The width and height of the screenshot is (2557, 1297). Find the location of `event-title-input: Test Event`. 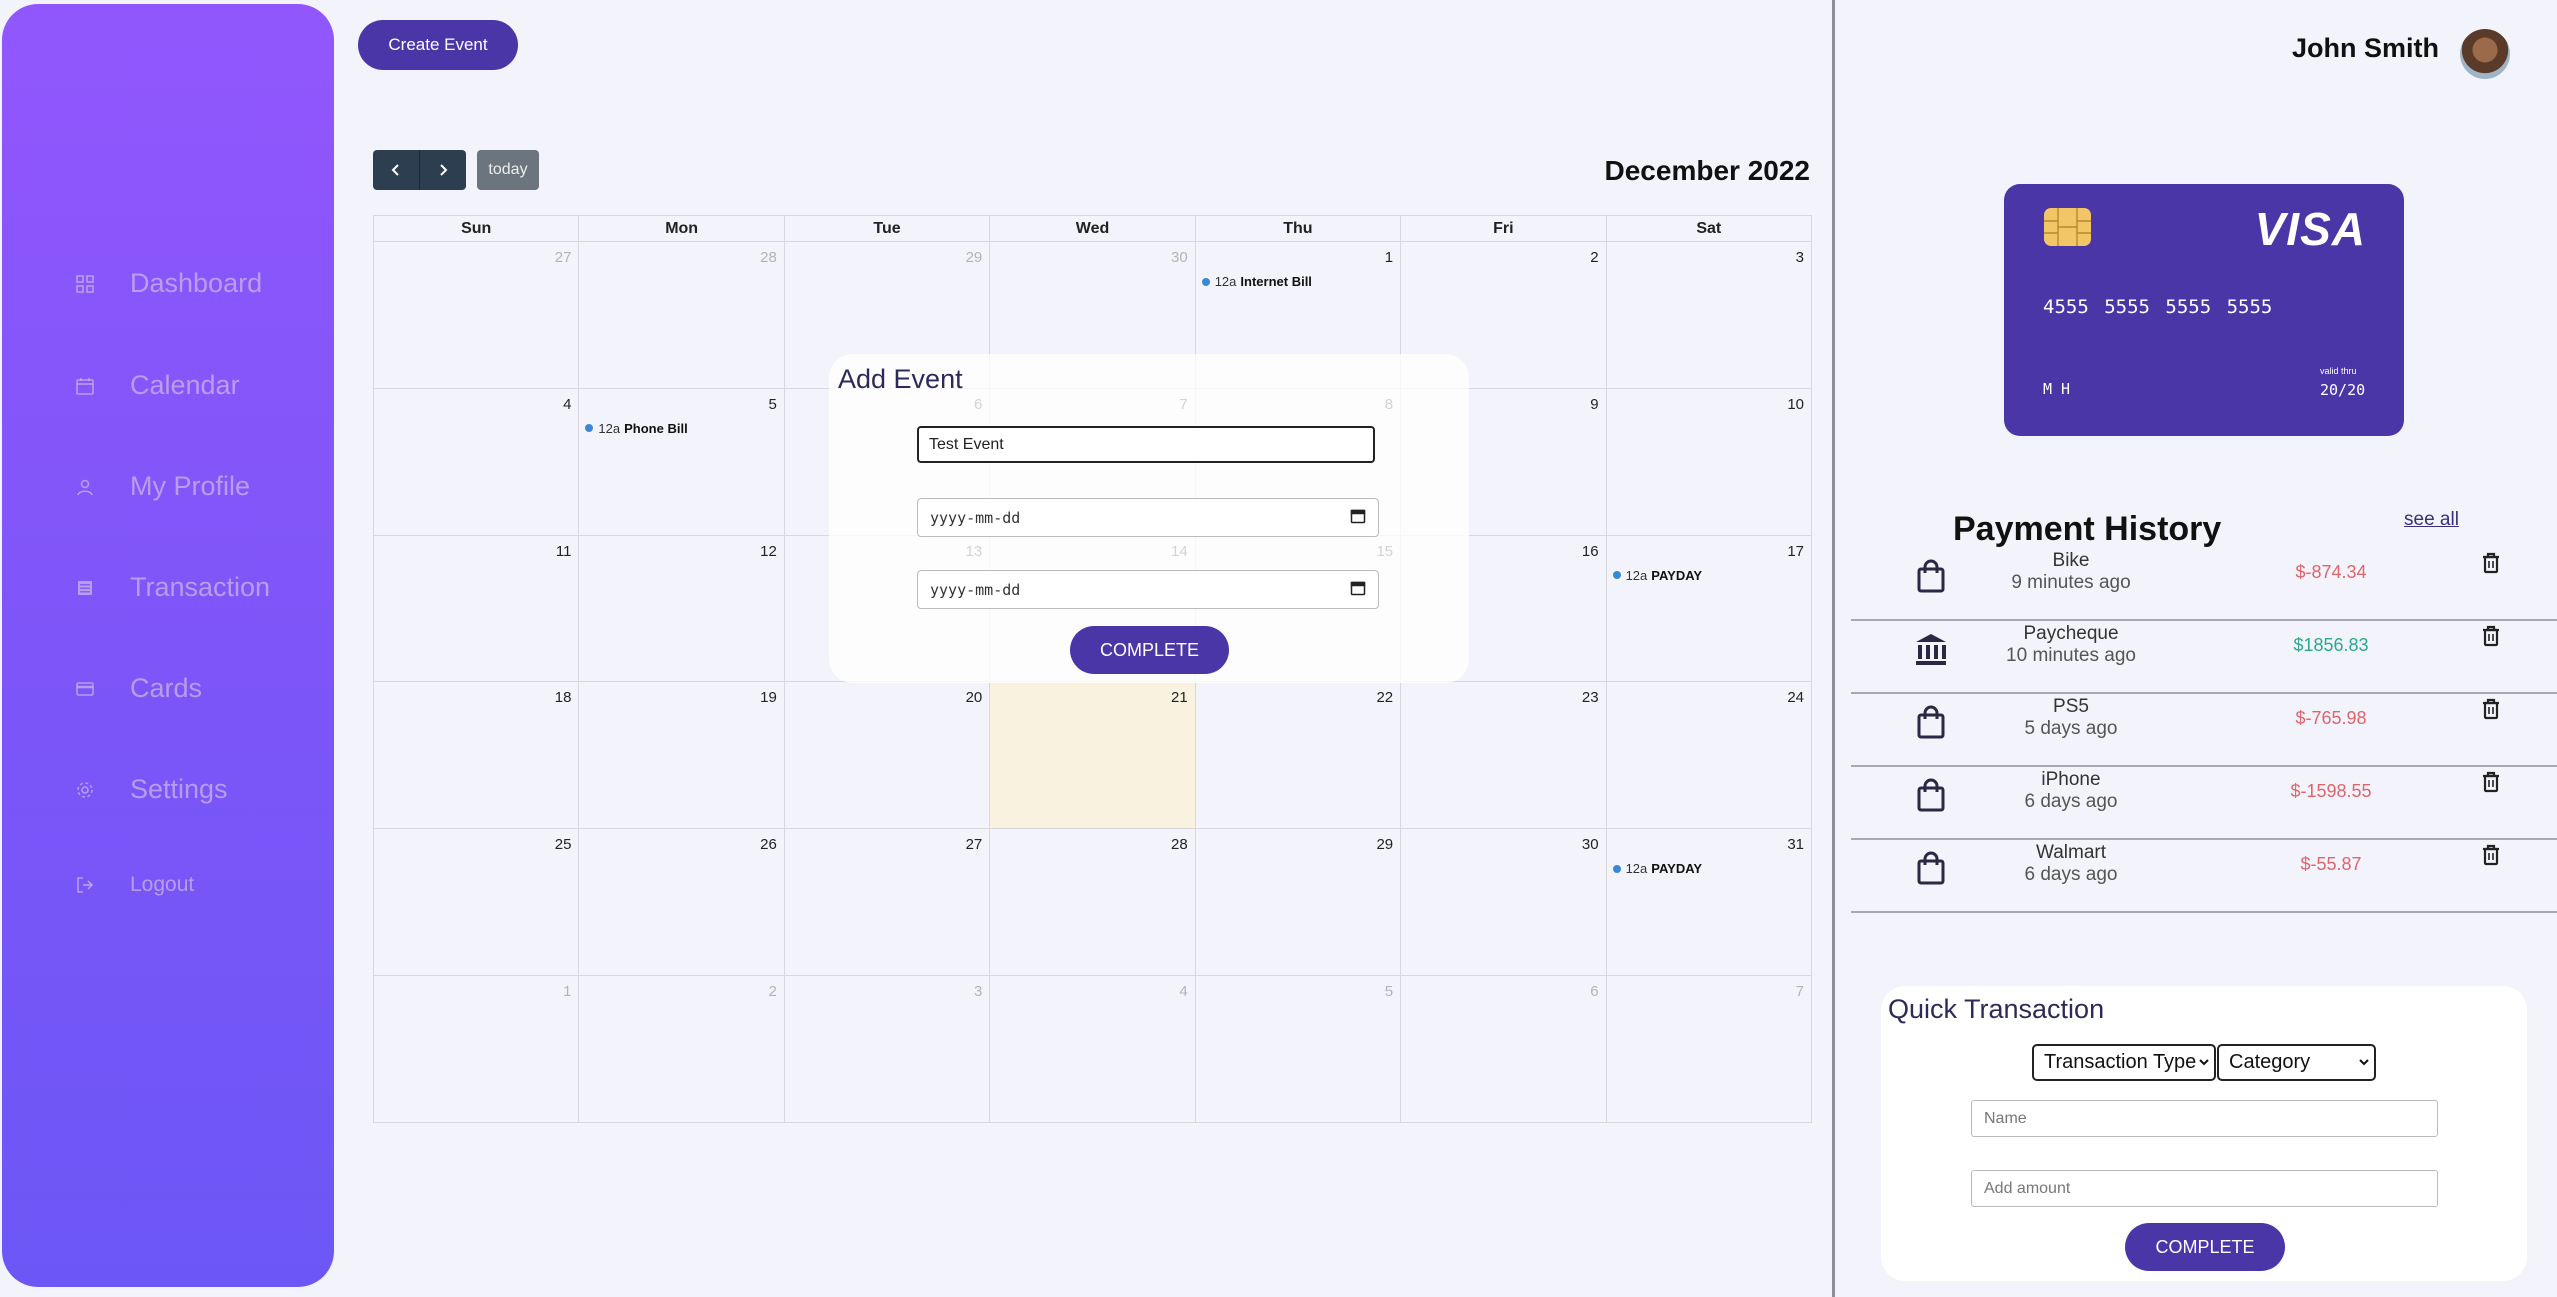

event-title-input: Test Event is located at coordinates (1146, 444).